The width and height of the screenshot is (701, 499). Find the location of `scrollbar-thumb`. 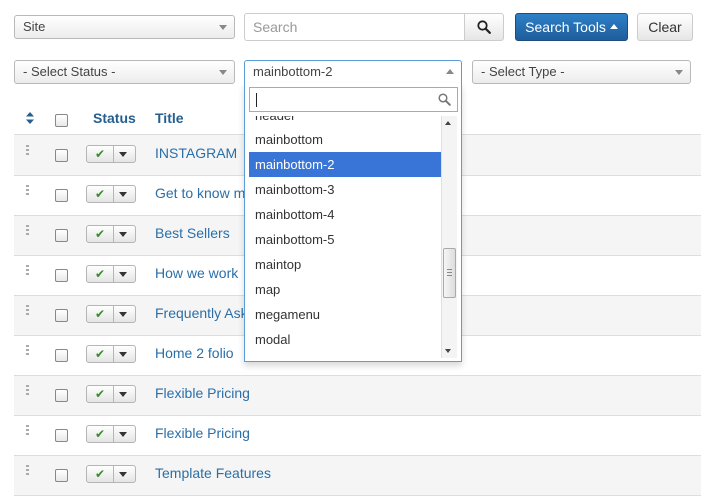

scrollbar-thumb is located at coordinates (449, 273).